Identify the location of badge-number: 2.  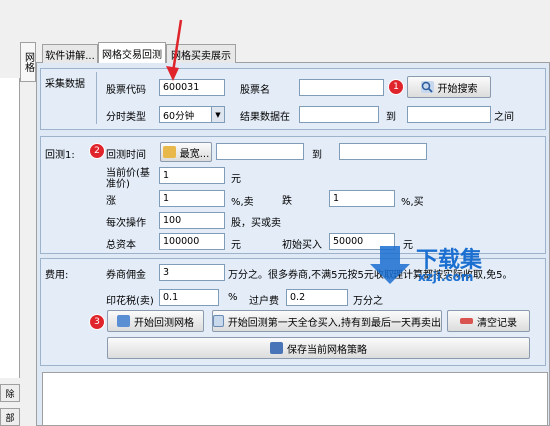
(97, 151).